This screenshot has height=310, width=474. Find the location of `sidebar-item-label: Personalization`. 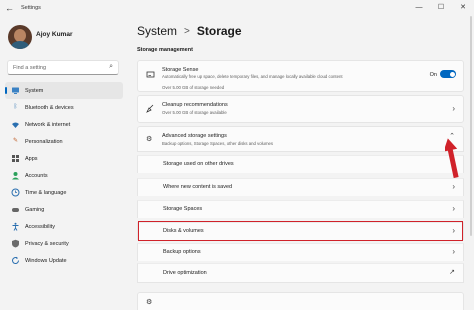

sidebar-item-label: Personalization is located at coordinates (44, 141).